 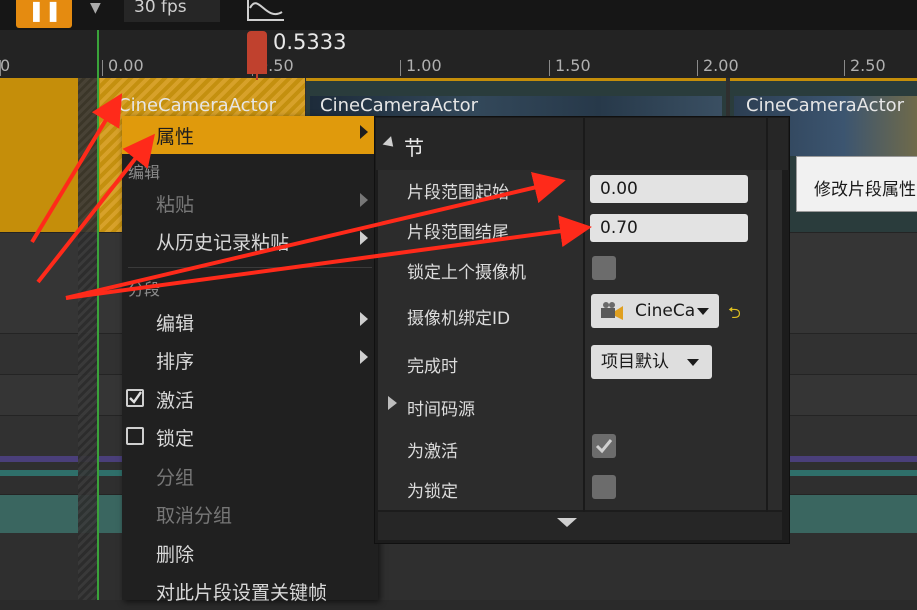 I want to click on ruler-tick-label: 2.00, so click(x=721, y=65).